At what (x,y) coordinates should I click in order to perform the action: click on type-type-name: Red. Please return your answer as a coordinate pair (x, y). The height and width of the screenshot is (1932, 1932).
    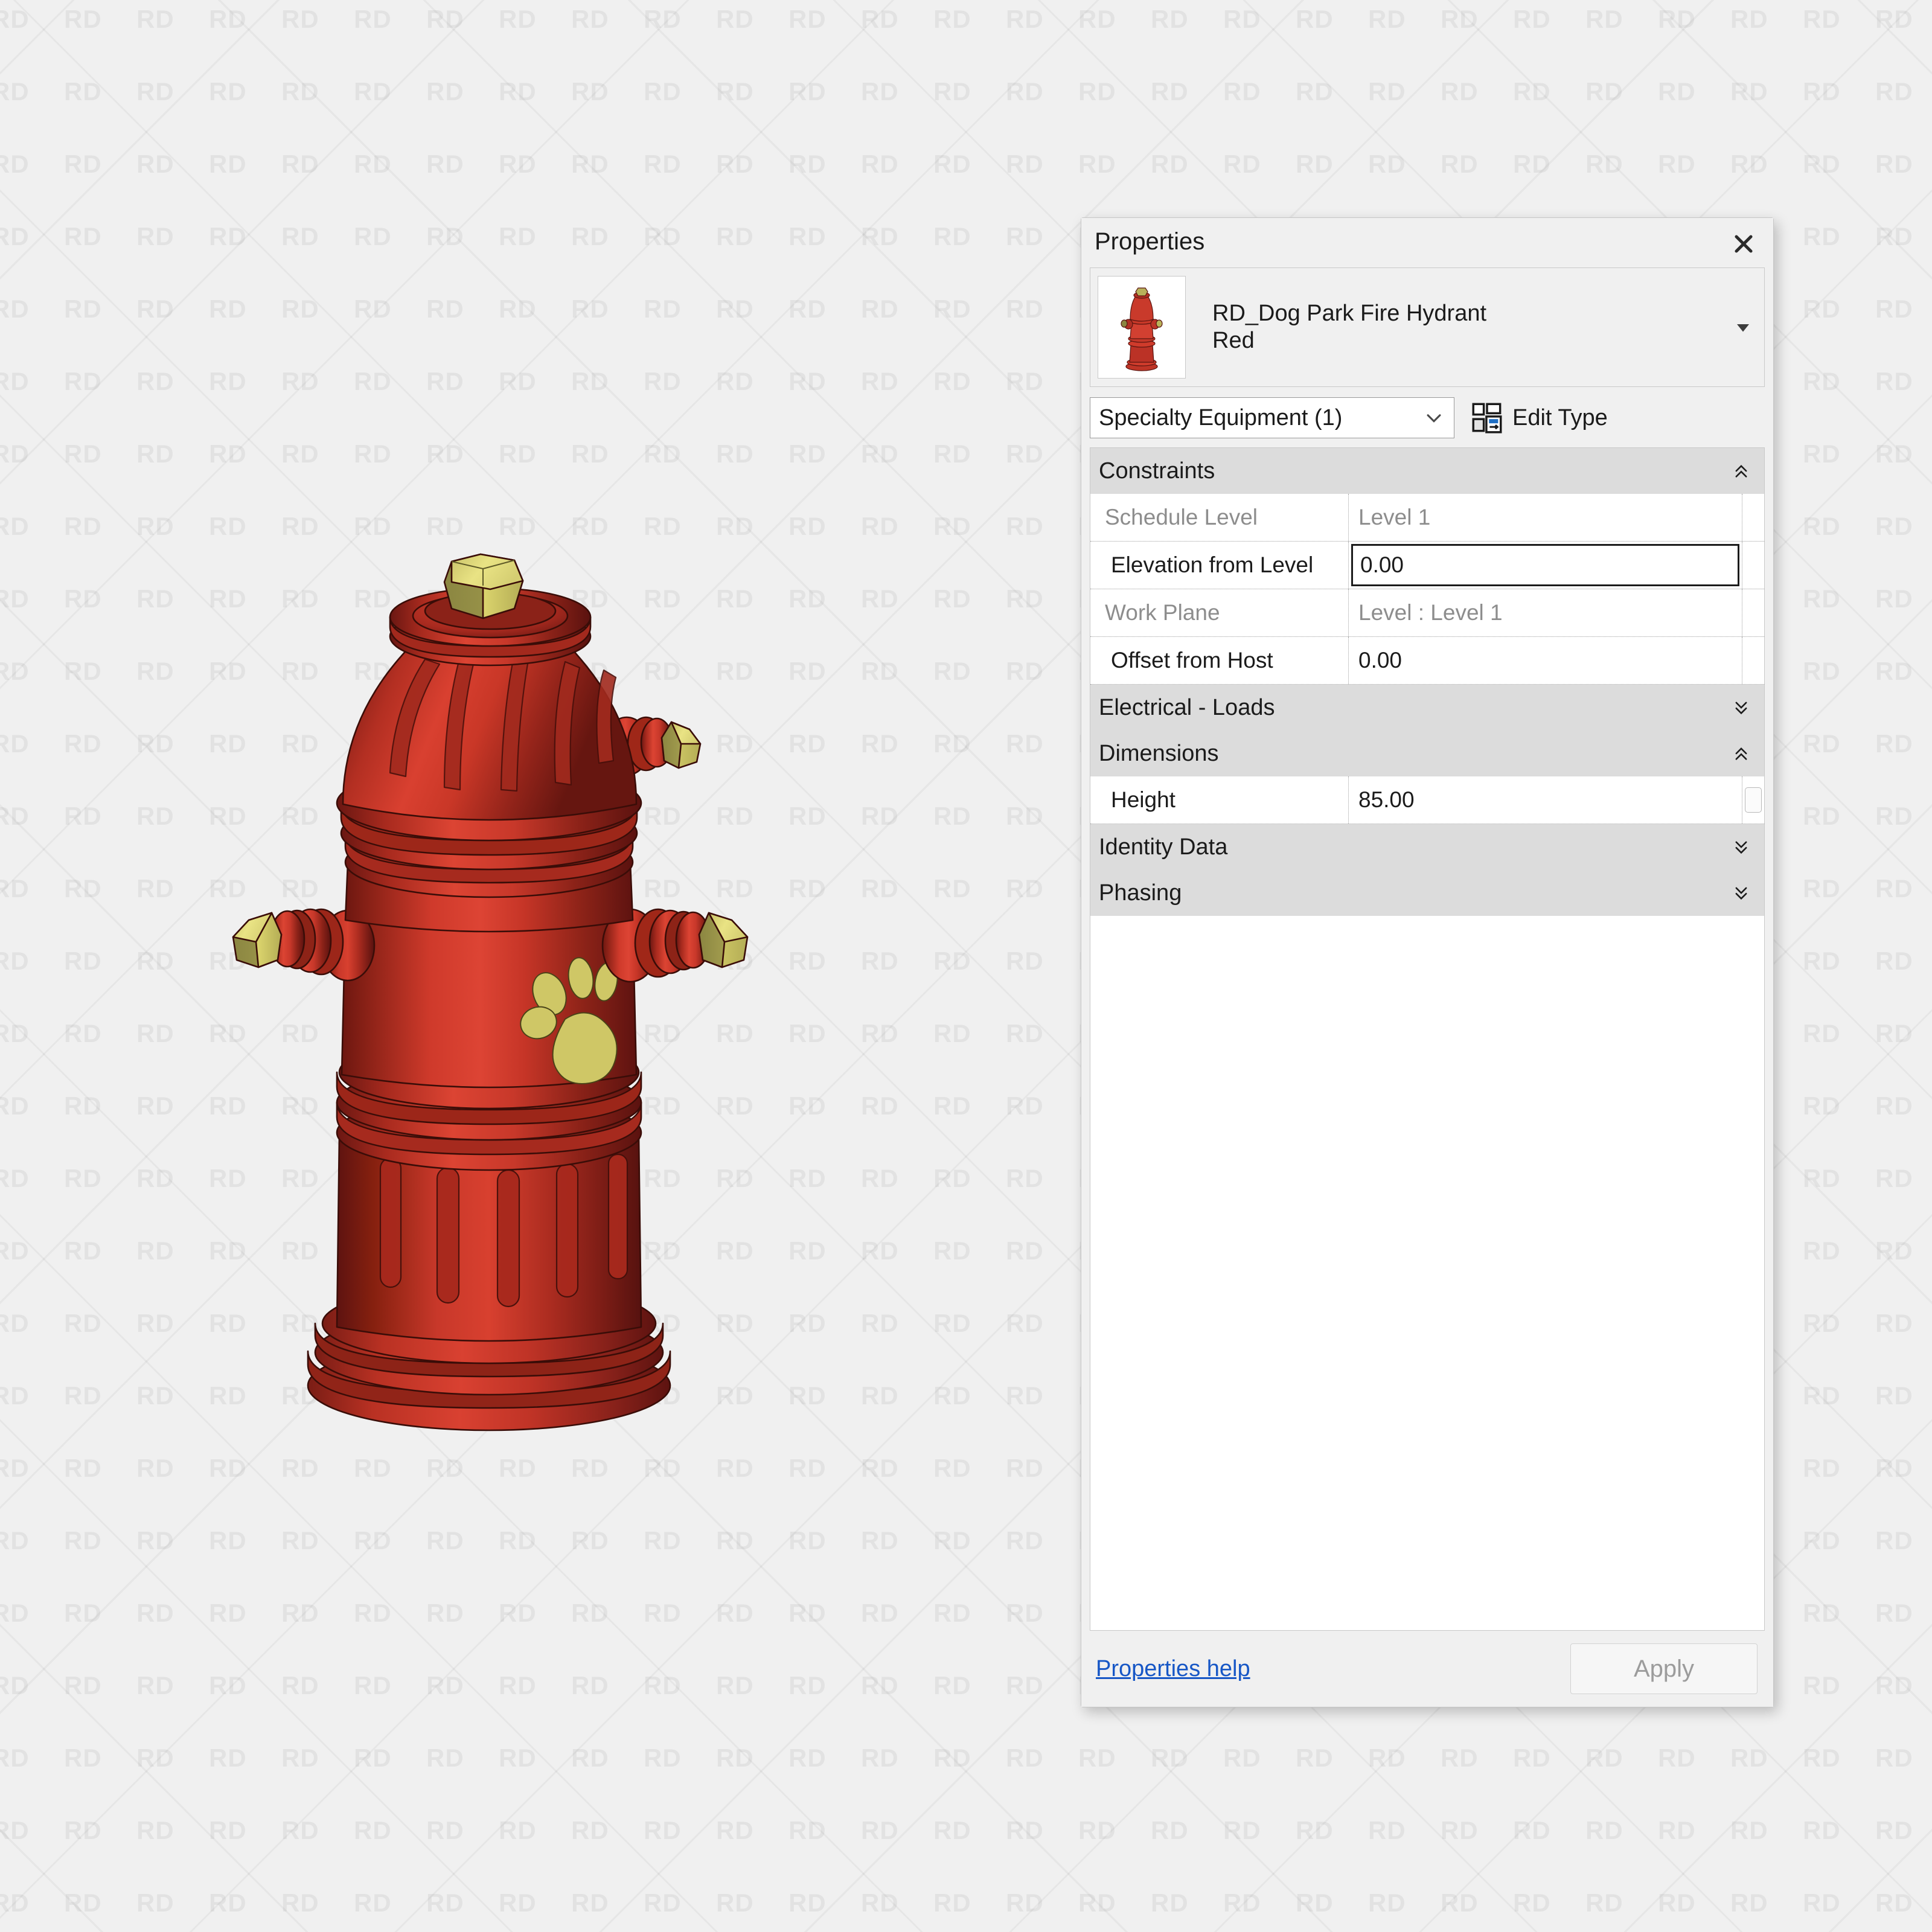
    Looking at the image, I should click on (1234, 341).